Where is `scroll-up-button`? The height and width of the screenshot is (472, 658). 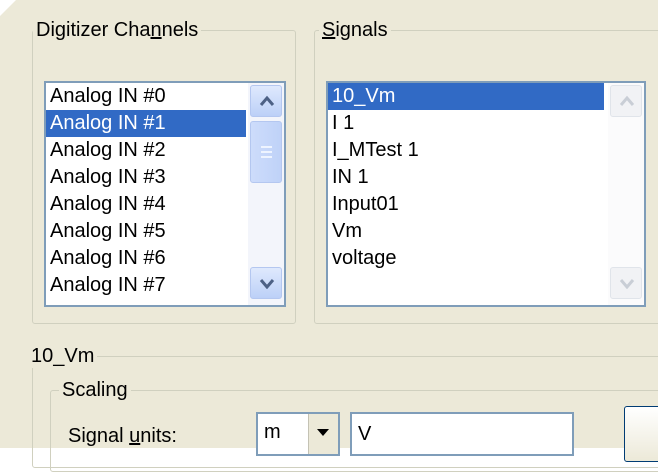
scroll-up-button is located at coordinates (266, 101).